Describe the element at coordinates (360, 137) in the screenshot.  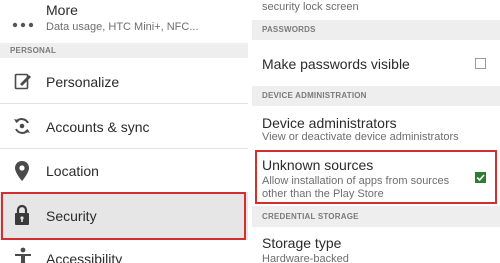
I see `device-administrators-subtitle: View or deactivate device administrators` at that location.